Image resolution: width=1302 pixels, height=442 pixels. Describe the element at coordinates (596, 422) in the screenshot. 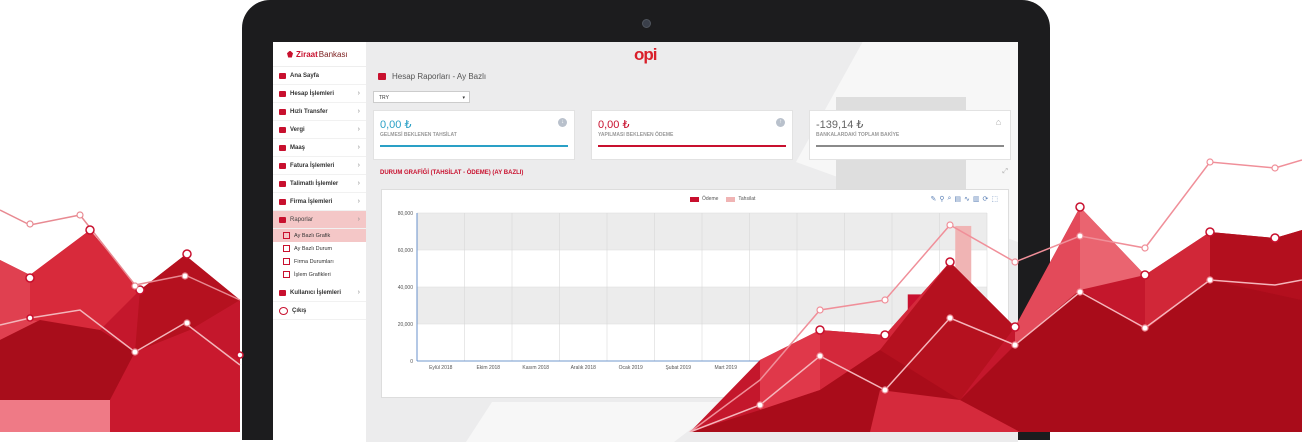

I see `background-shape` at that location.